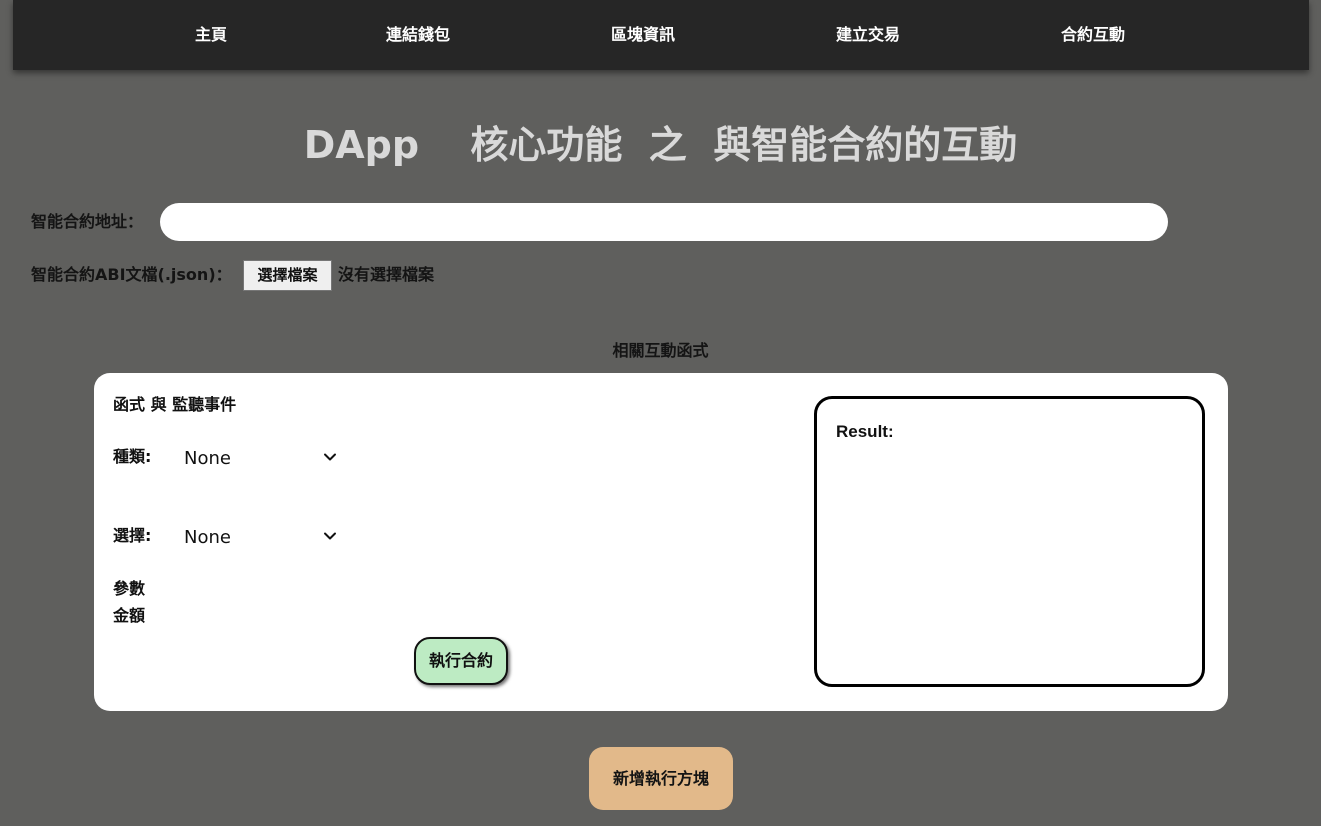 This screenshot has width=1321, height=826. What do you see at coordinates (211, 35) in the screenshot?
I see `nav-item-home: 主頁` at bounding box center [211, 35].